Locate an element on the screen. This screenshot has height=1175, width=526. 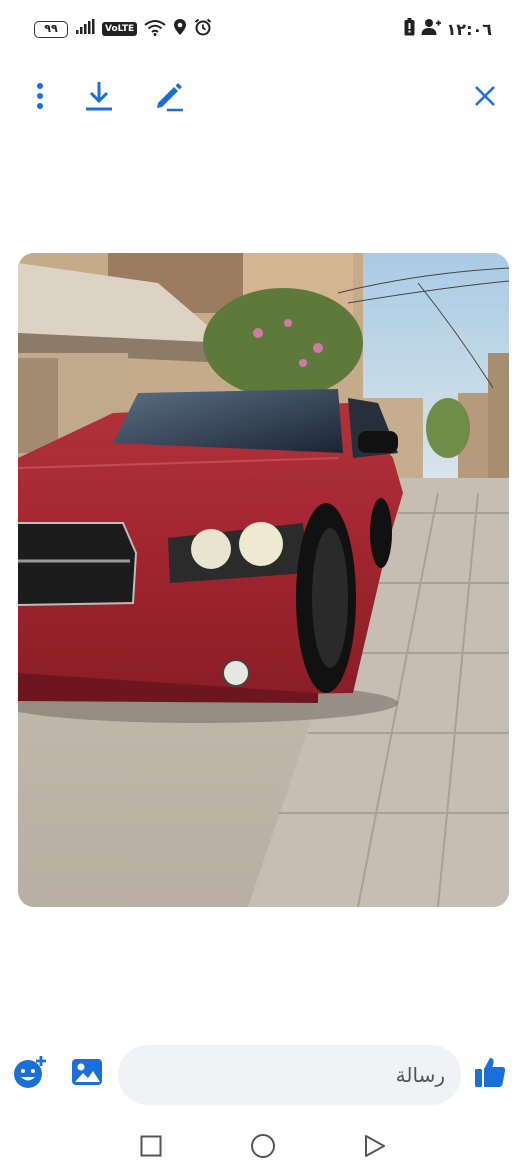
edit-icon is located at coordinates (169, 98).